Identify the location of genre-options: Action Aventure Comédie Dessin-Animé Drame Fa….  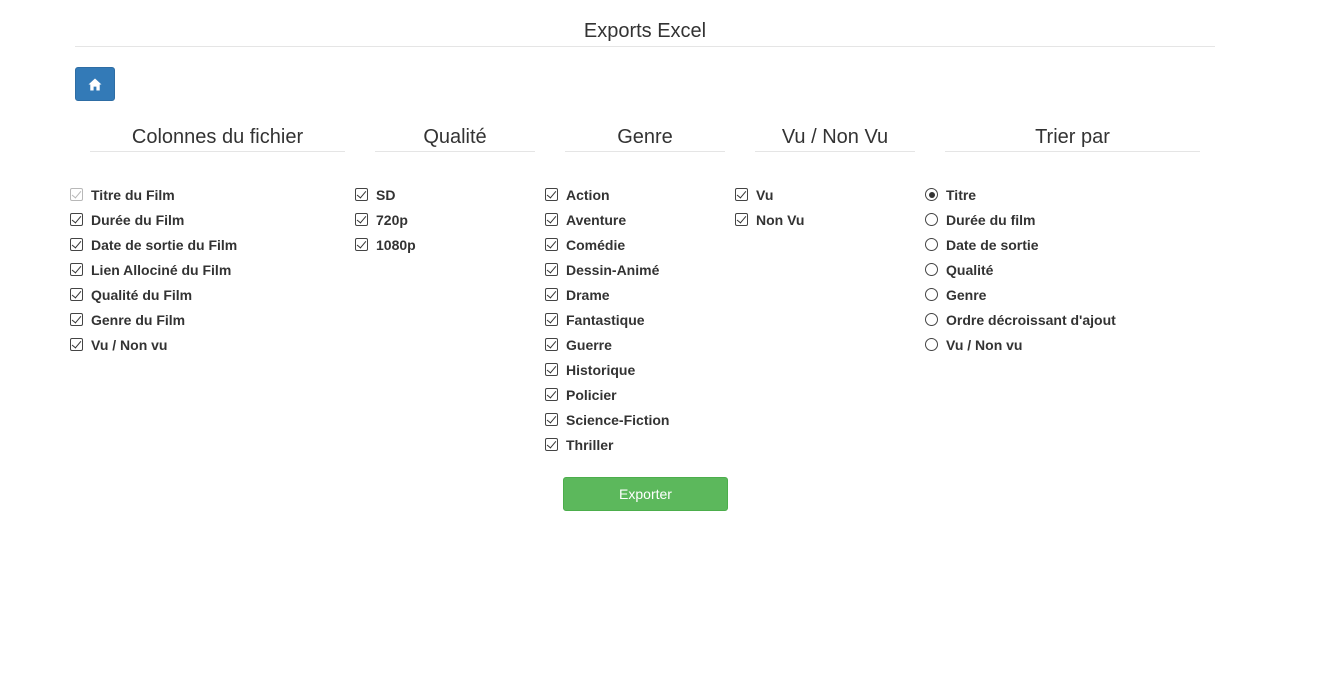
(607, 319).